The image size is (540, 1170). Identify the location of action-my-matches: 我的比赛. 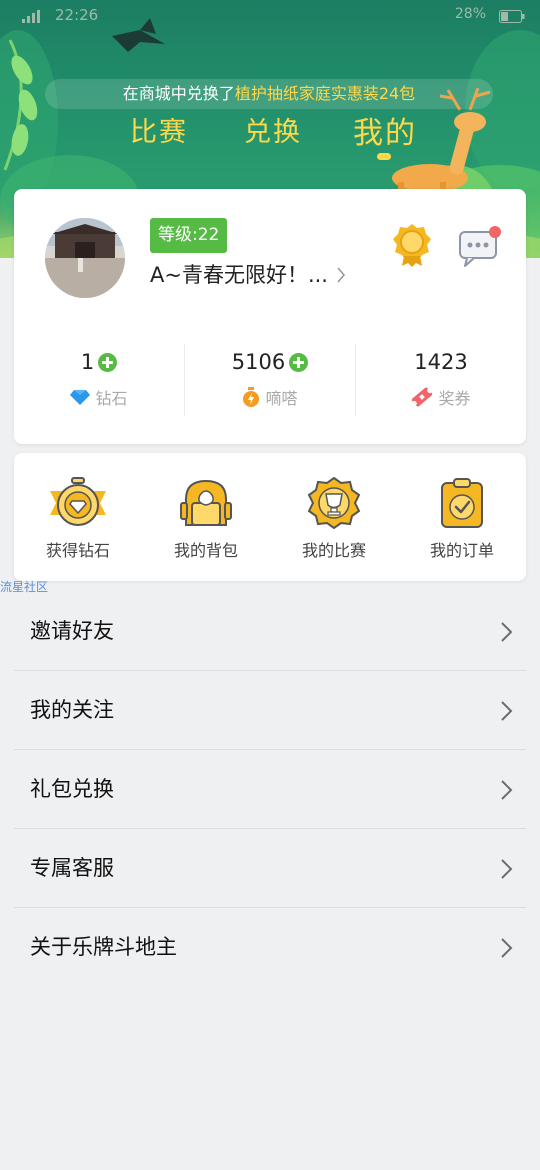
(334, 517).